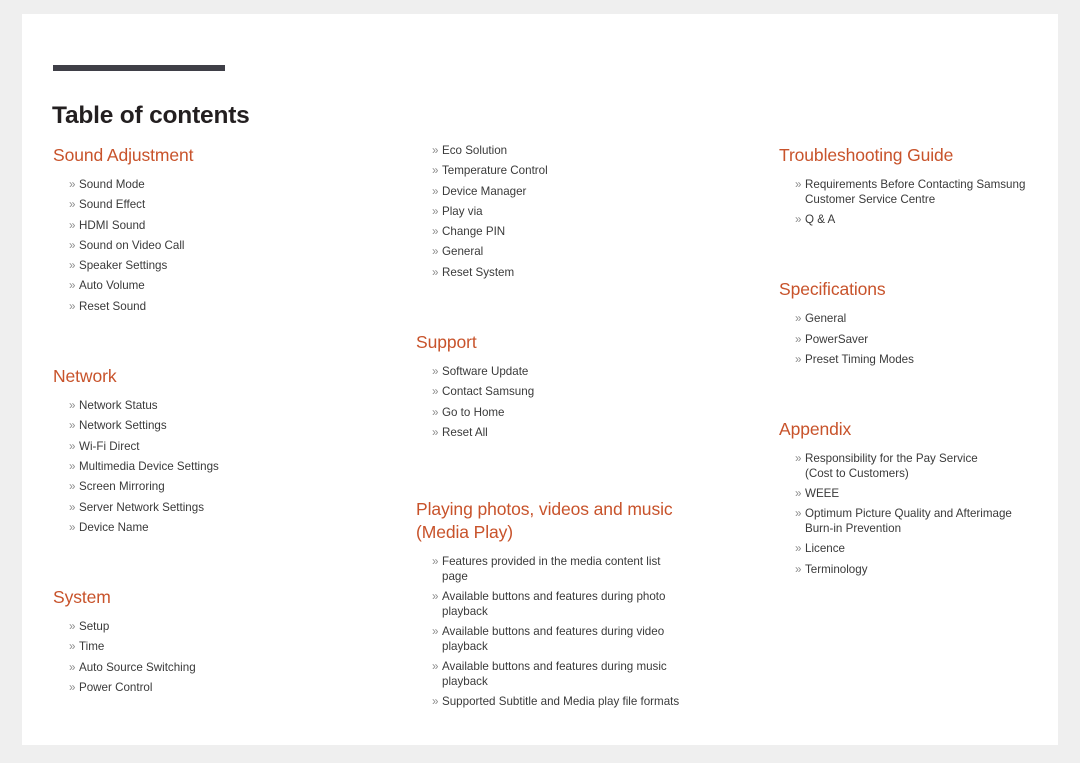 The image size is (1080, 763). I want to click on toc-entry: » Network Settings, so click(218, 426).